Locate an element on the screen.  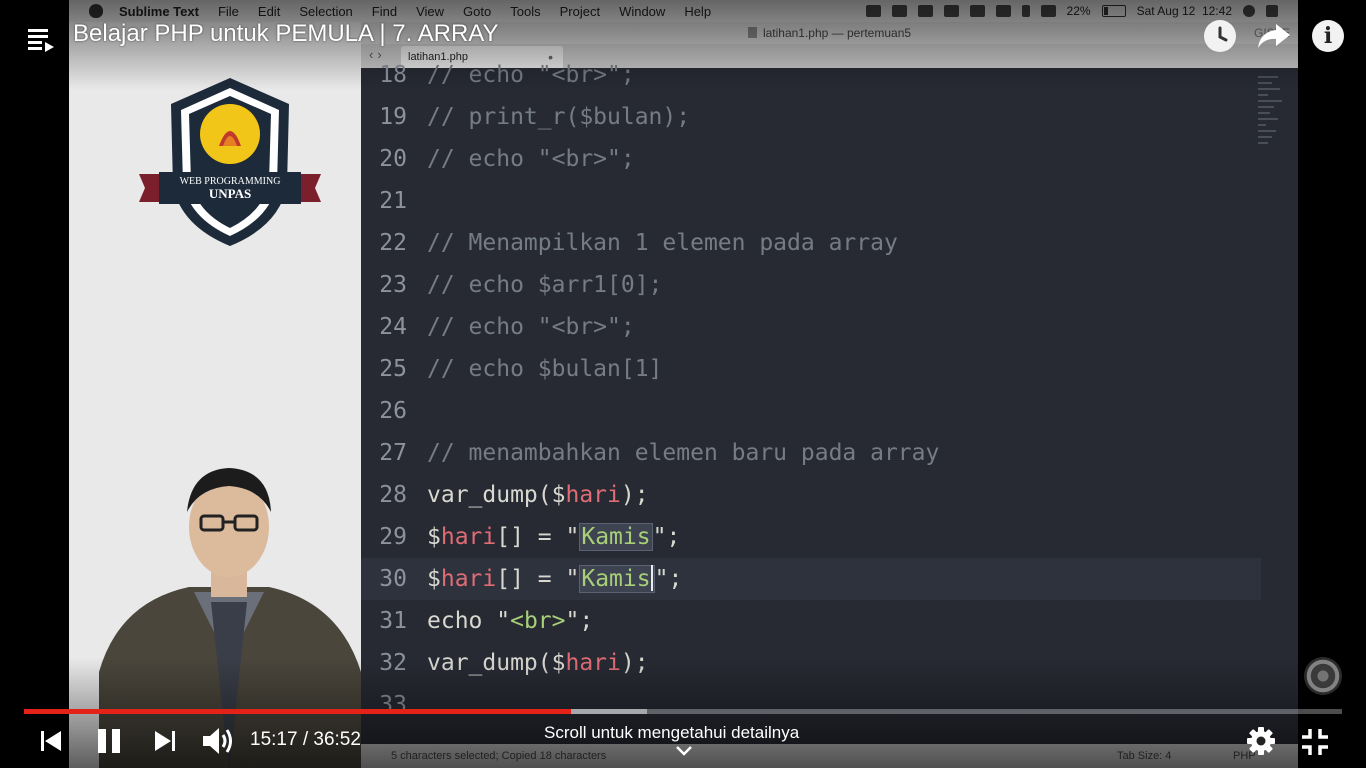
battery-percent: 22% is located at coordinates (1078, 11).